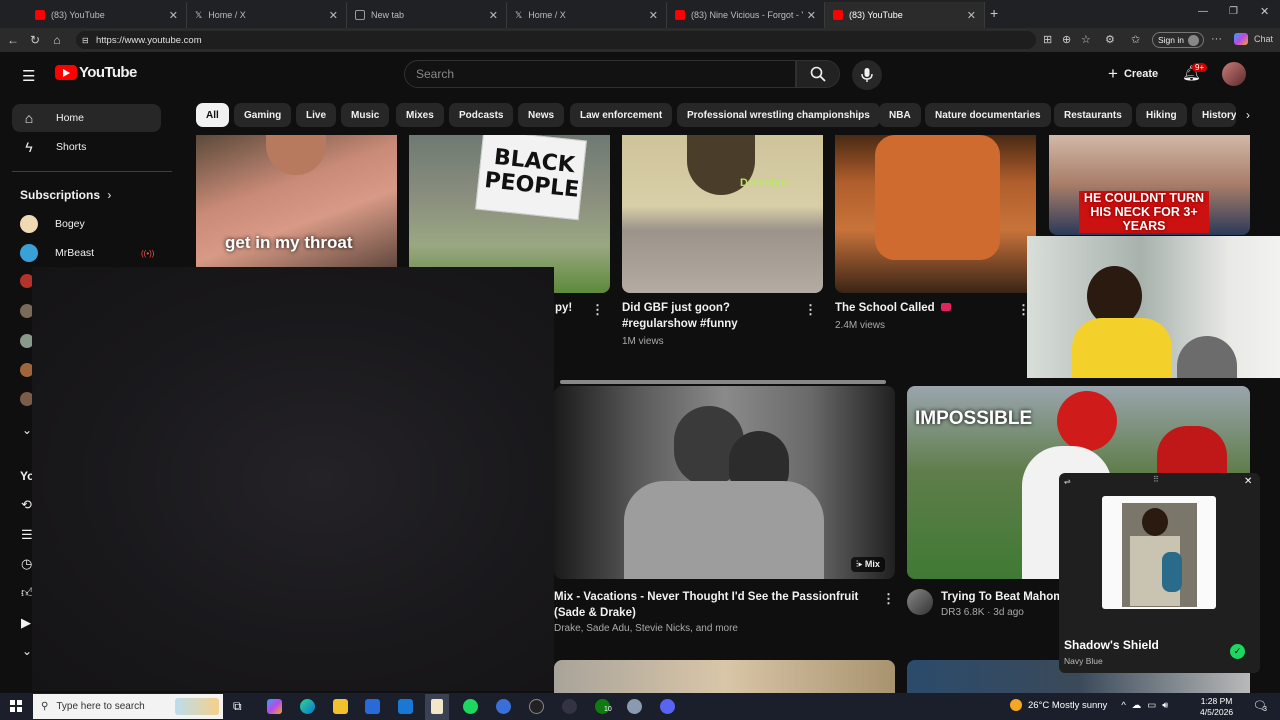  I want to click on file-explorer-icon, so click(340, 706).